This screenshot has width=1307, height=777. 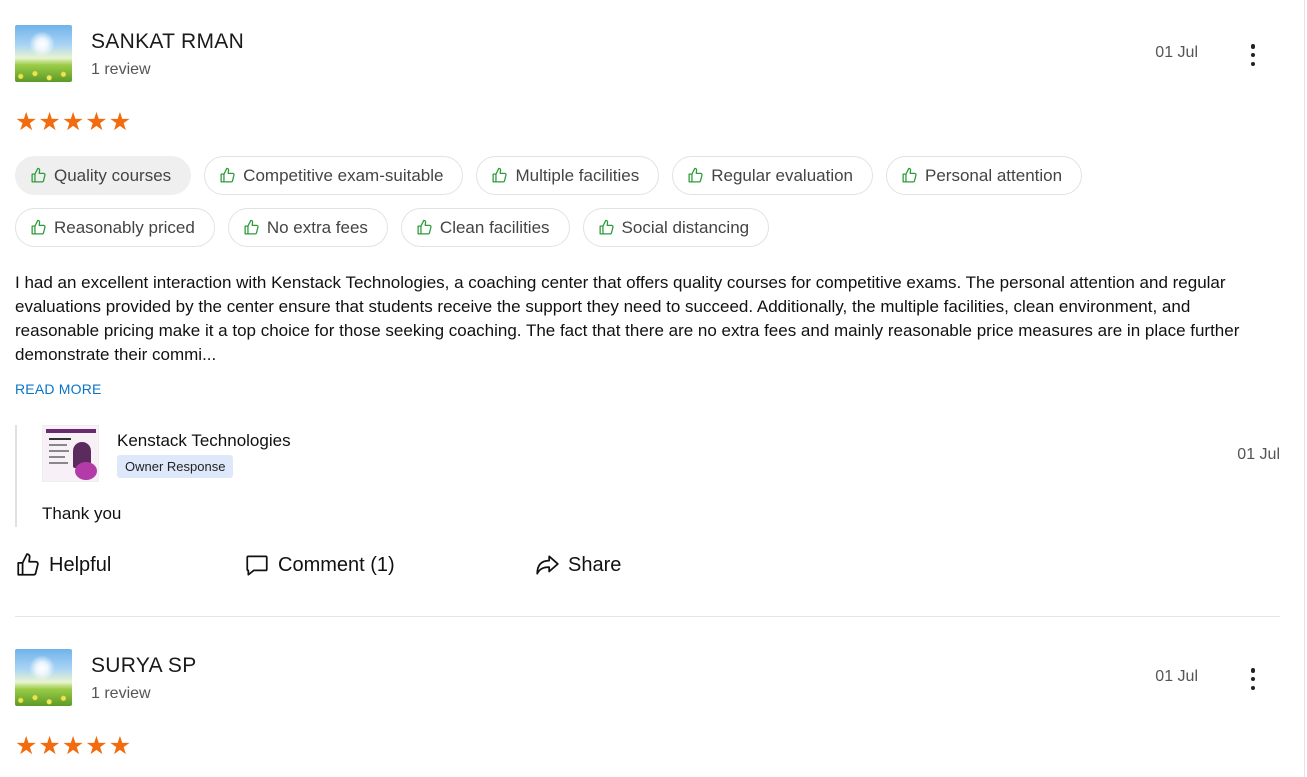 I want to click on highlight-tag: Quality courses, so click(x=103, y=175).